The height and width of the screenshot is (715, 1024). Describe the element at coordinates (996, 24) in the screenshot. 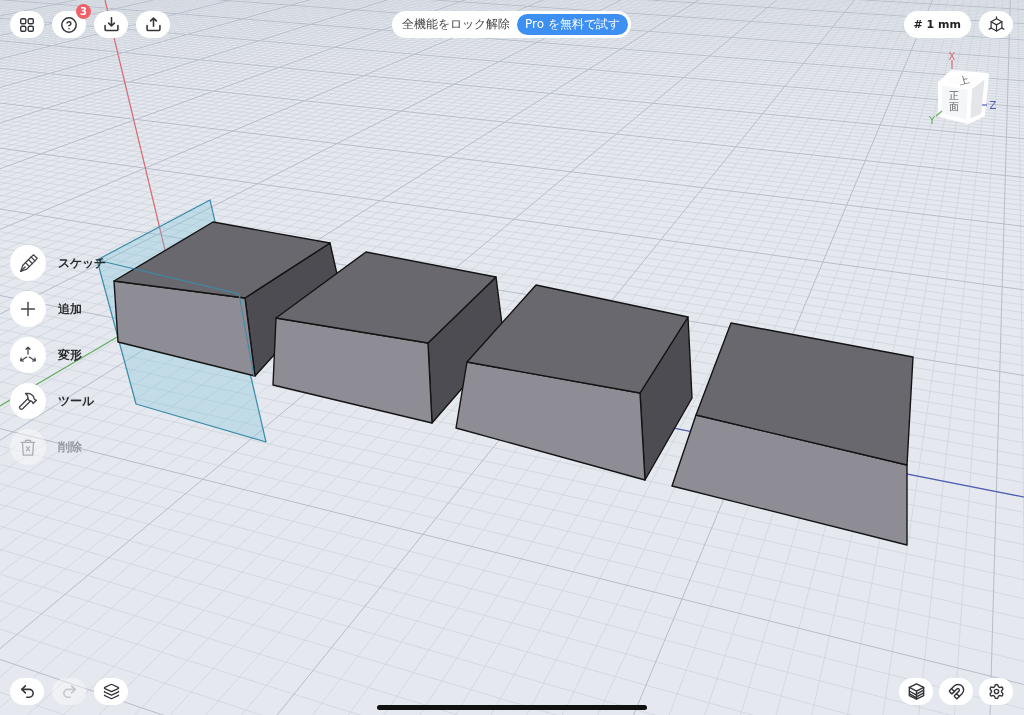

I see `cube-icon` at that location.